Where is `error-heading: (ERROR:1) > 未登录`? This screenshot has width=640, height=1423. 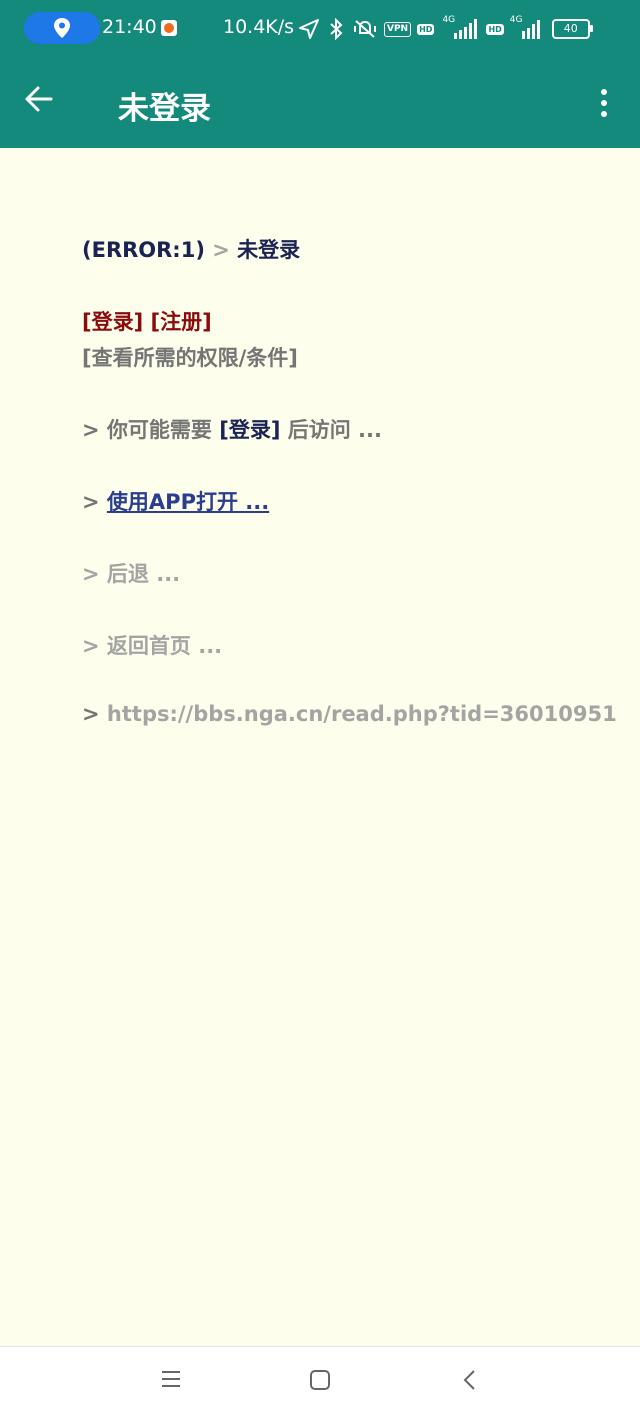 error-heading: (ERROR:1) > 未登录 is located at coordinates (191, 249).